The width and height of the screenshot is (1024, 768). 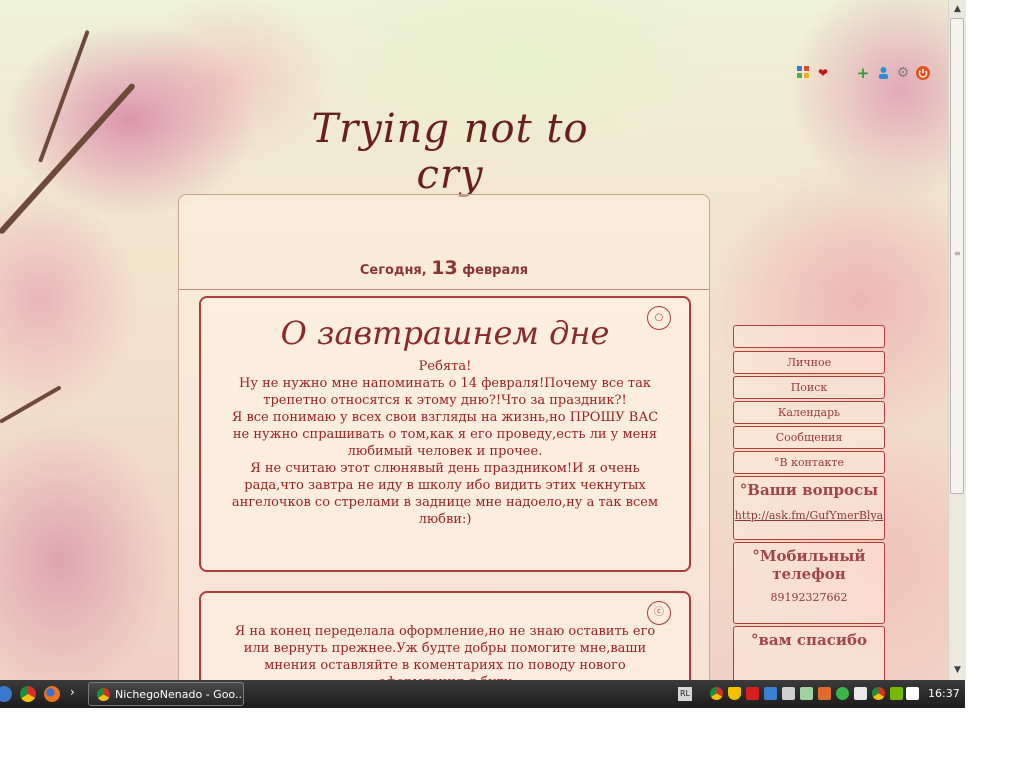 What do you see at coordinates (883, 73) in the screenshot?
I see `user-icon` at bounding box center [883, 73].